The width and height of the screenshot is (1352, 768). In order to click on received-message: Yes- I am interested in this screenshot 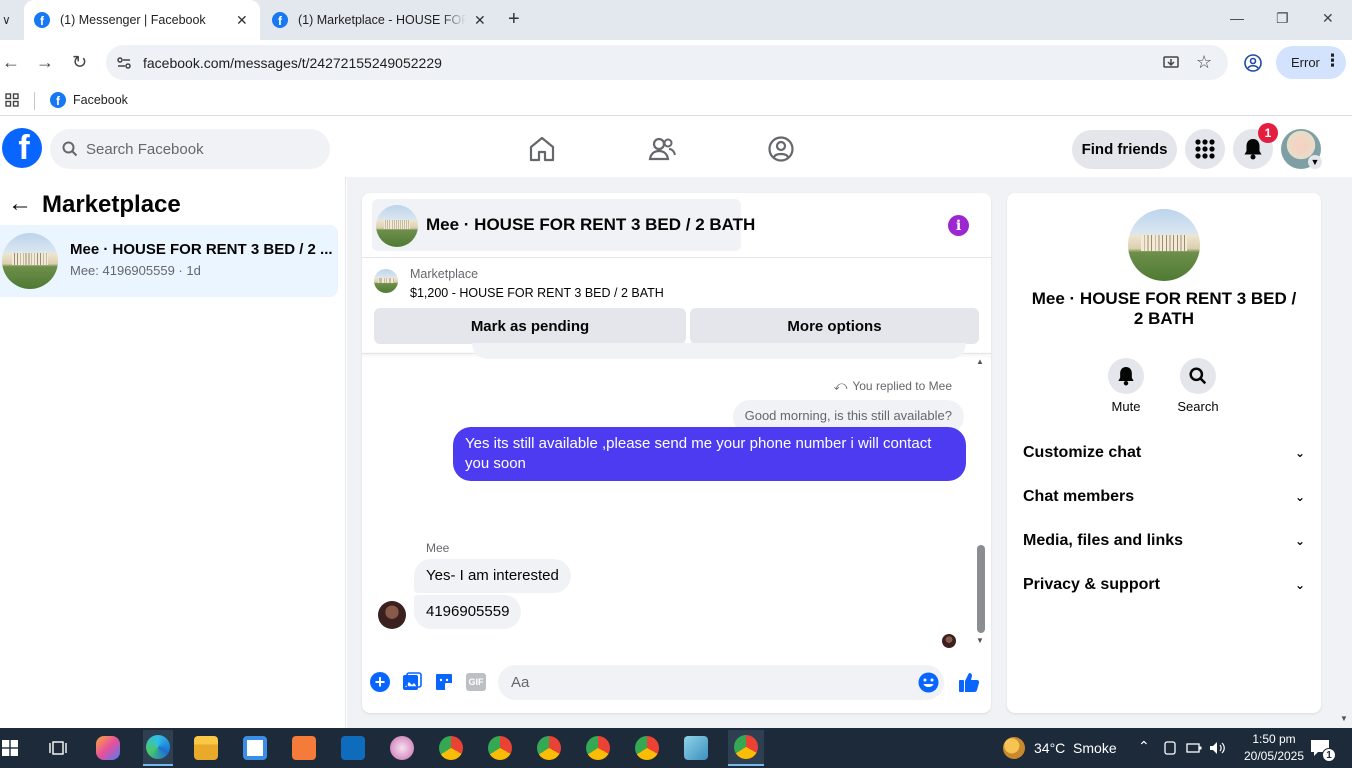, I will do `click(492, 576)`.